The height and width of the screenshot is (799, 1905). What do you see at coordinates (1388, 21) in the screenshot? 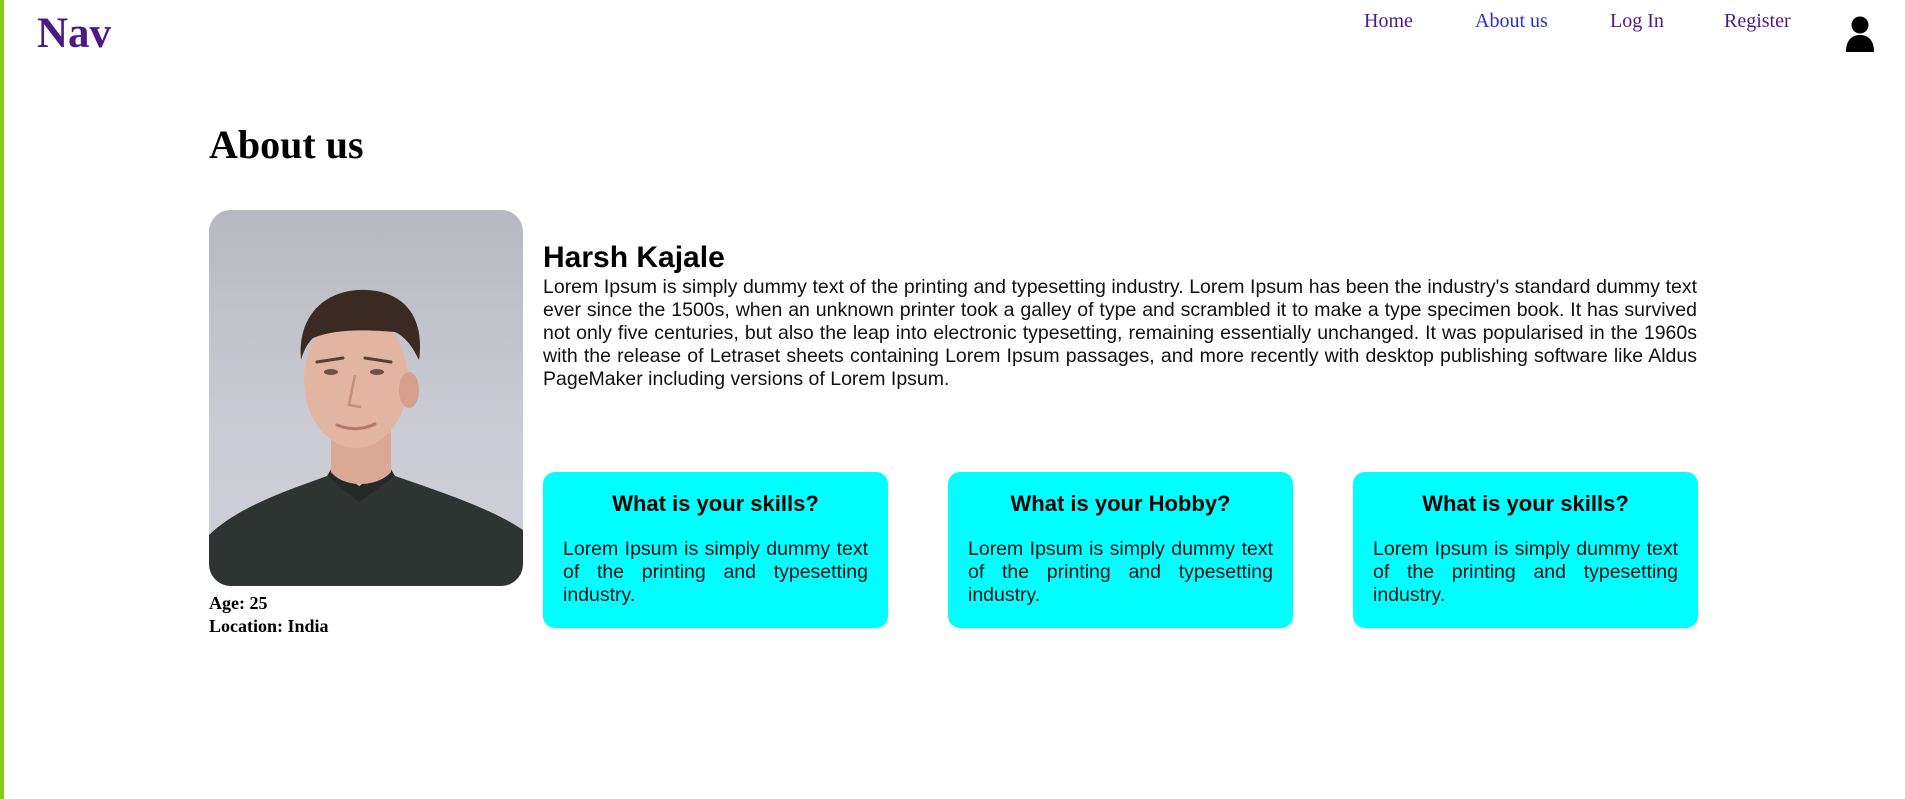
I see `nav-link-home: Home` at bounding box center [1388, 21].